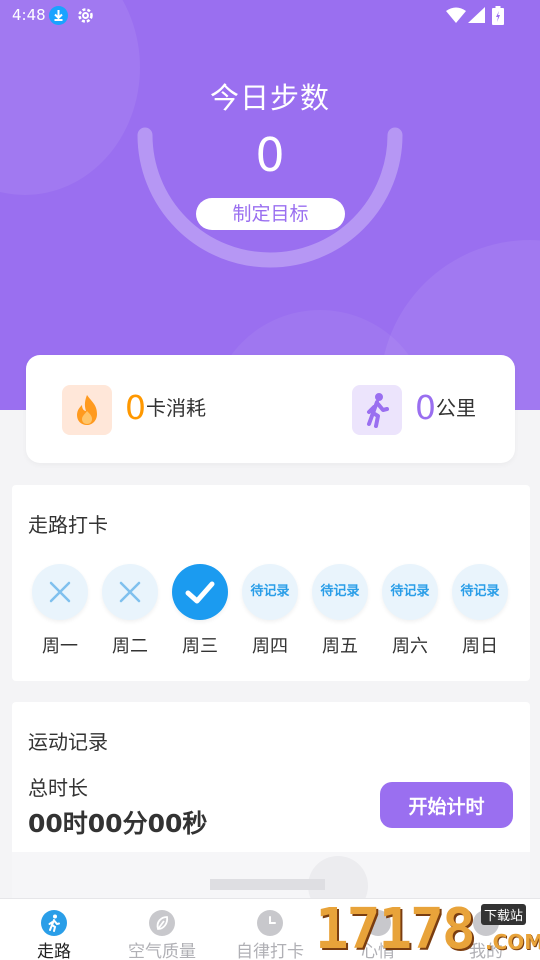  Describe the element at coordinates (135, 407) in the screenshot. I see `calories-value: 0` at that location.